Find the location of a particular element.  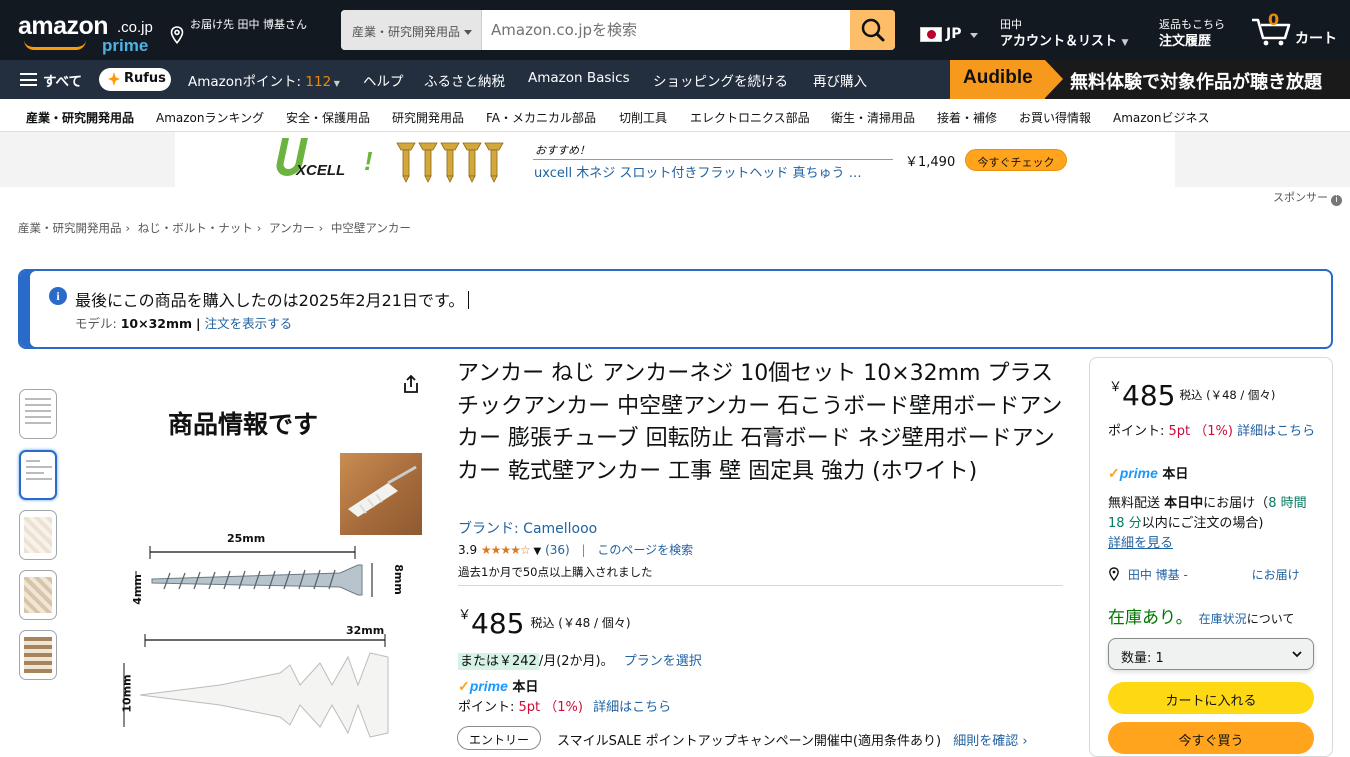

cart-button: 0 カート is located at coordinates (1295, 30).